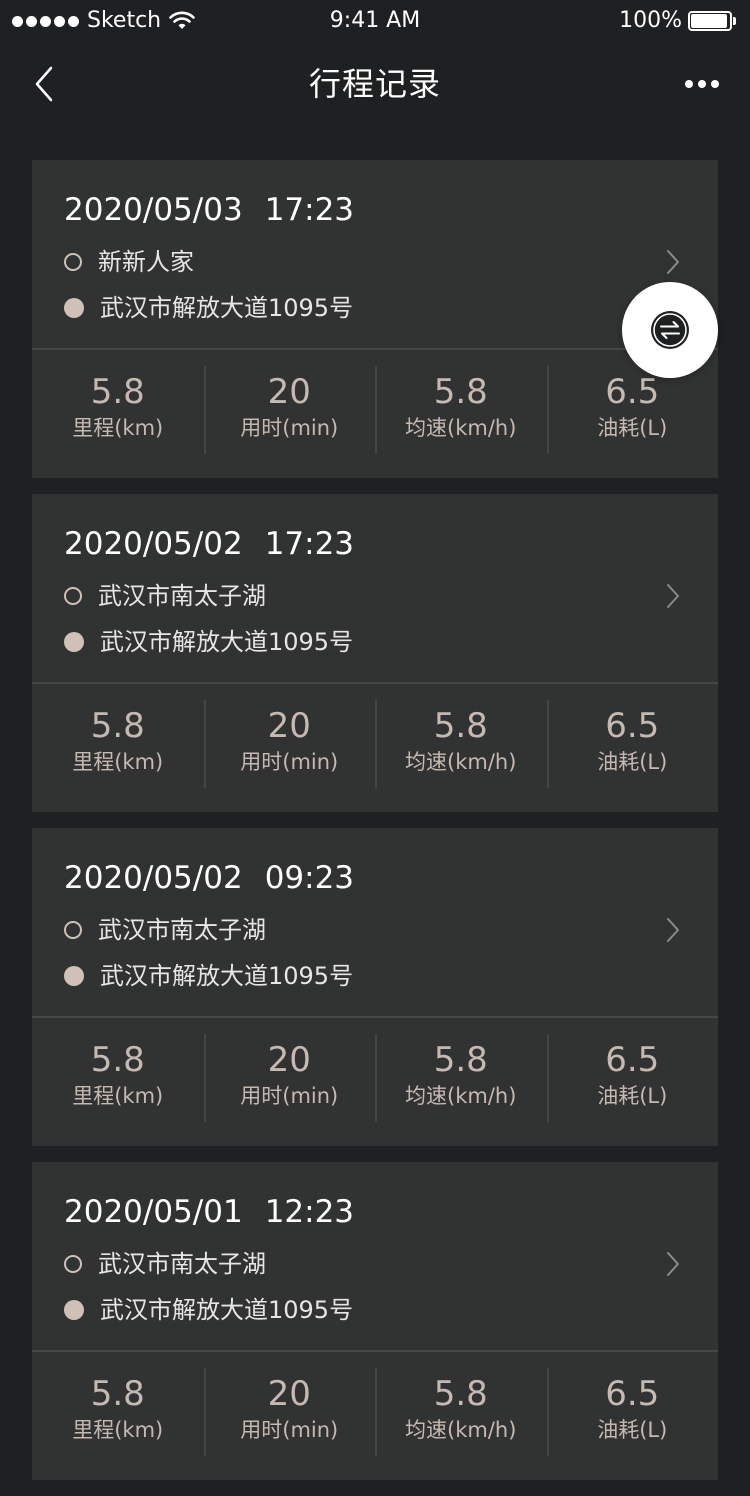 This screenshot has height=1496, width=750. What do you see at coordinates (375, 1256) in the screenshot?
I see `trip-header: 2020/05/01 12:23 武汉市南太子湖 武汉市解放大道1095号` at bounding box center [375, 1256].